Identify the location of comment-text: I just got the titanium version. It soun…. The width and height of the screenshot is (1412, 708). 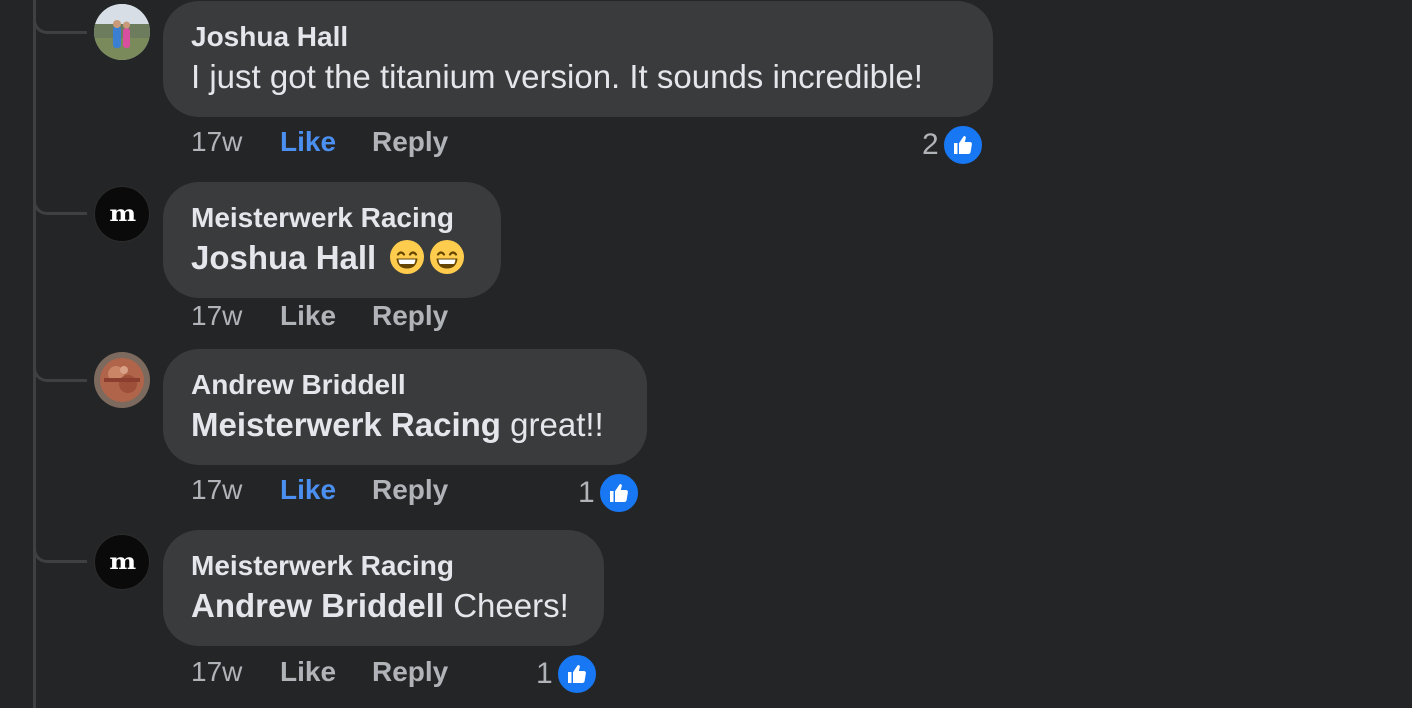
(578, 77).